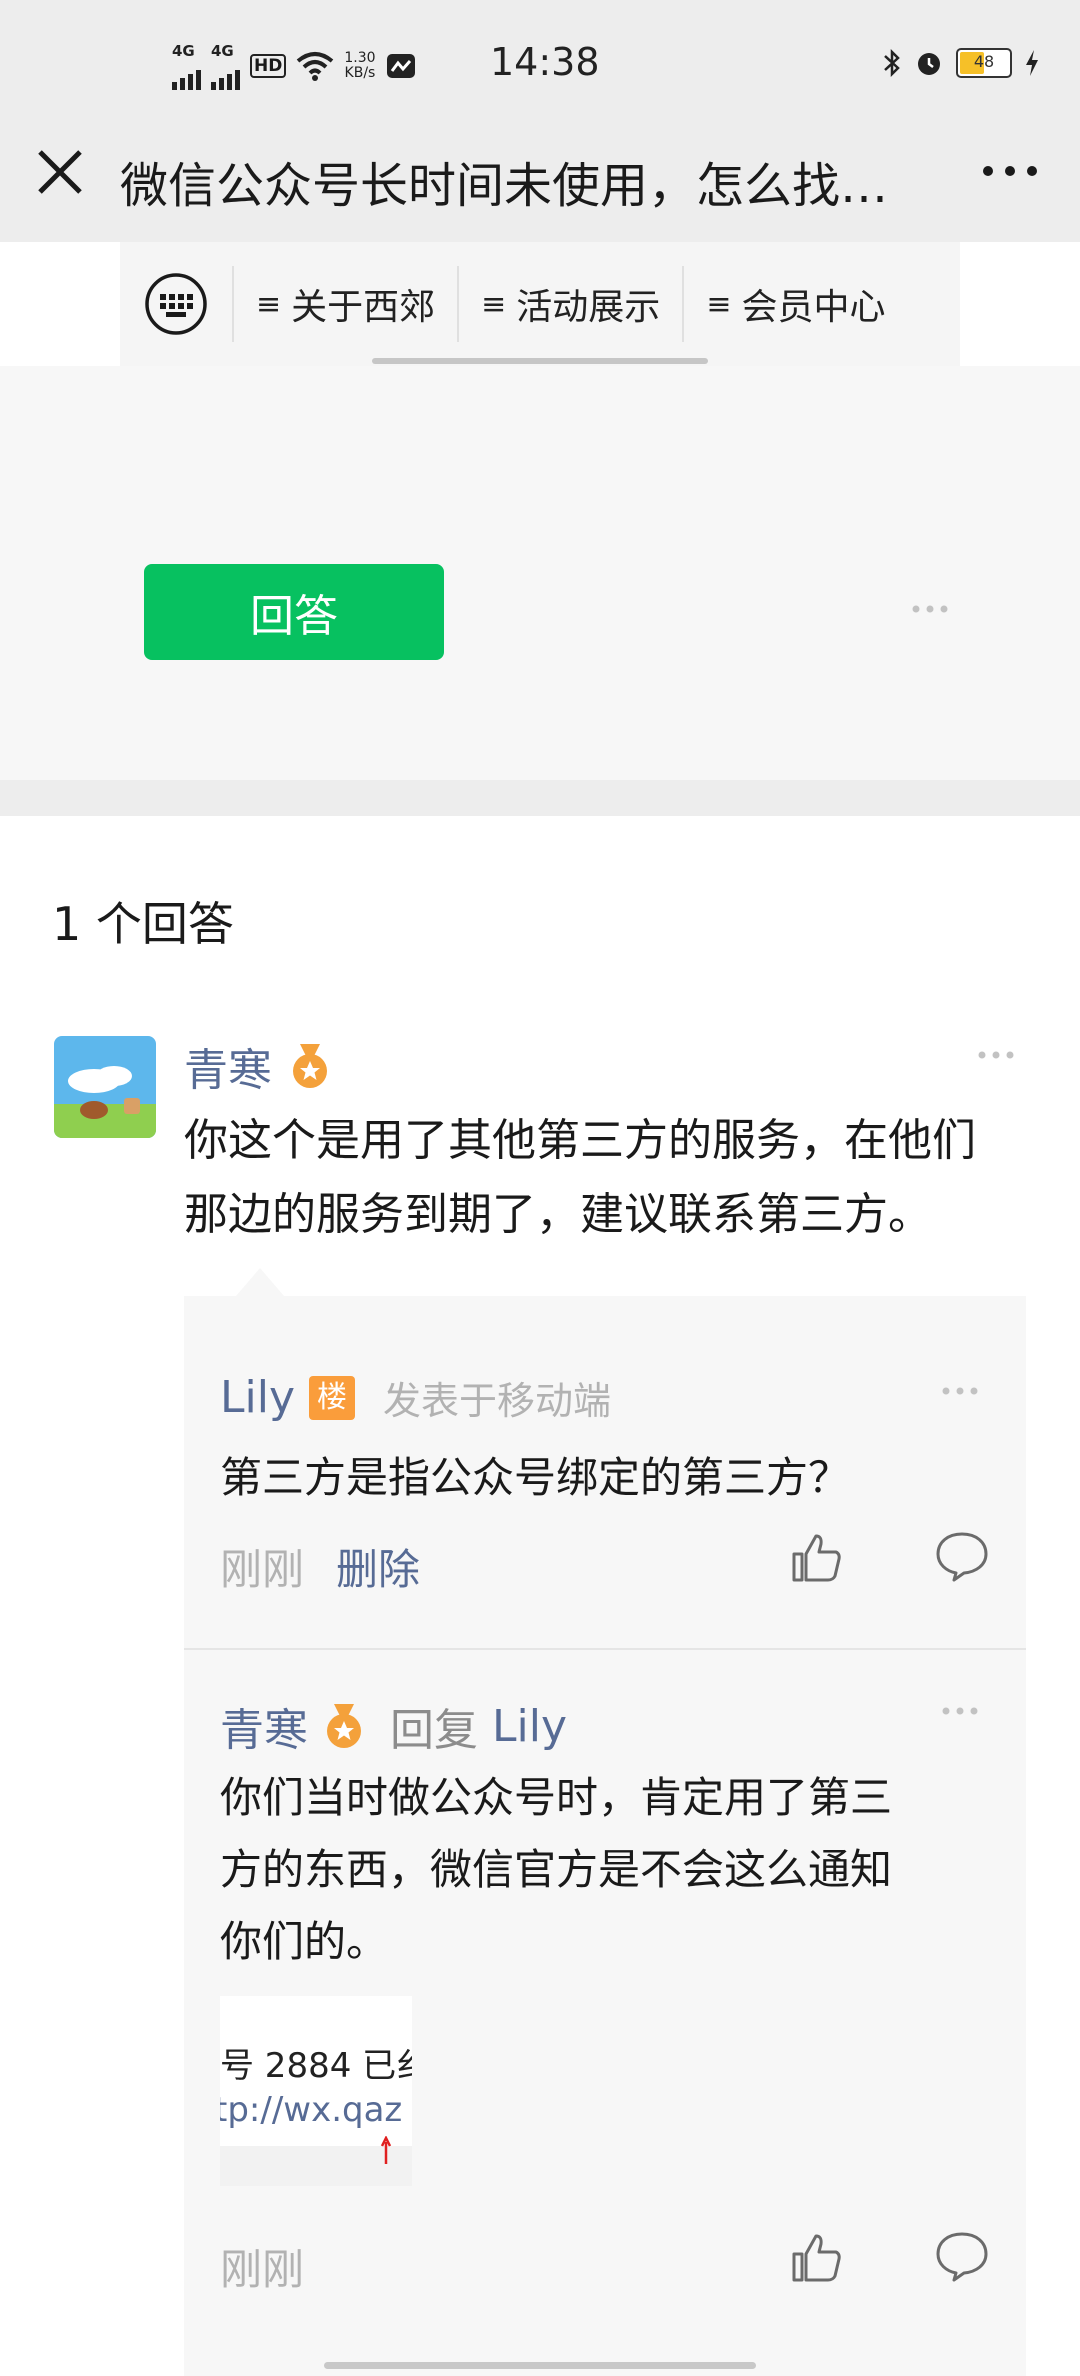 The height and width of the screenshot is (2376, 1080). Describe the element at coordinates (268, 66) in the screenshot. I see `hd-voice-icon: HD` at that location.